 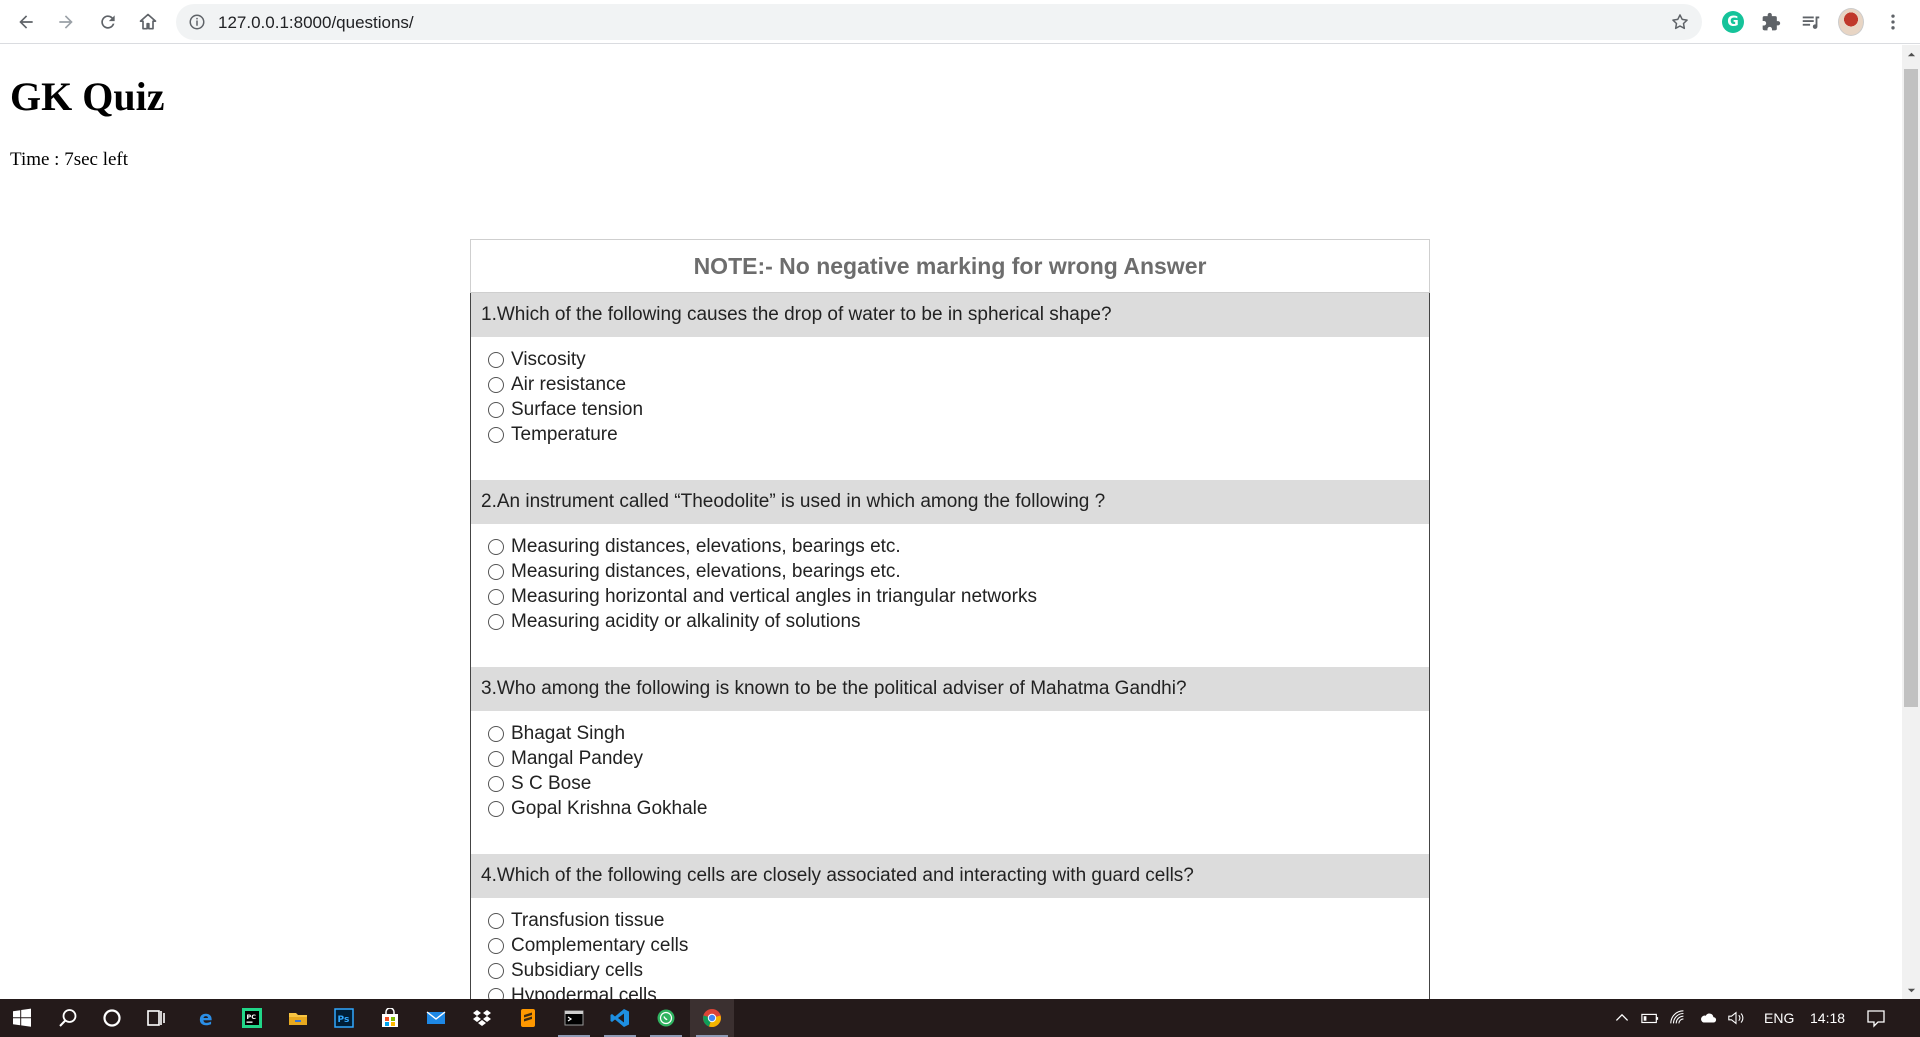 I want to click on svg-text: PC, so click(x=252, y=1017).